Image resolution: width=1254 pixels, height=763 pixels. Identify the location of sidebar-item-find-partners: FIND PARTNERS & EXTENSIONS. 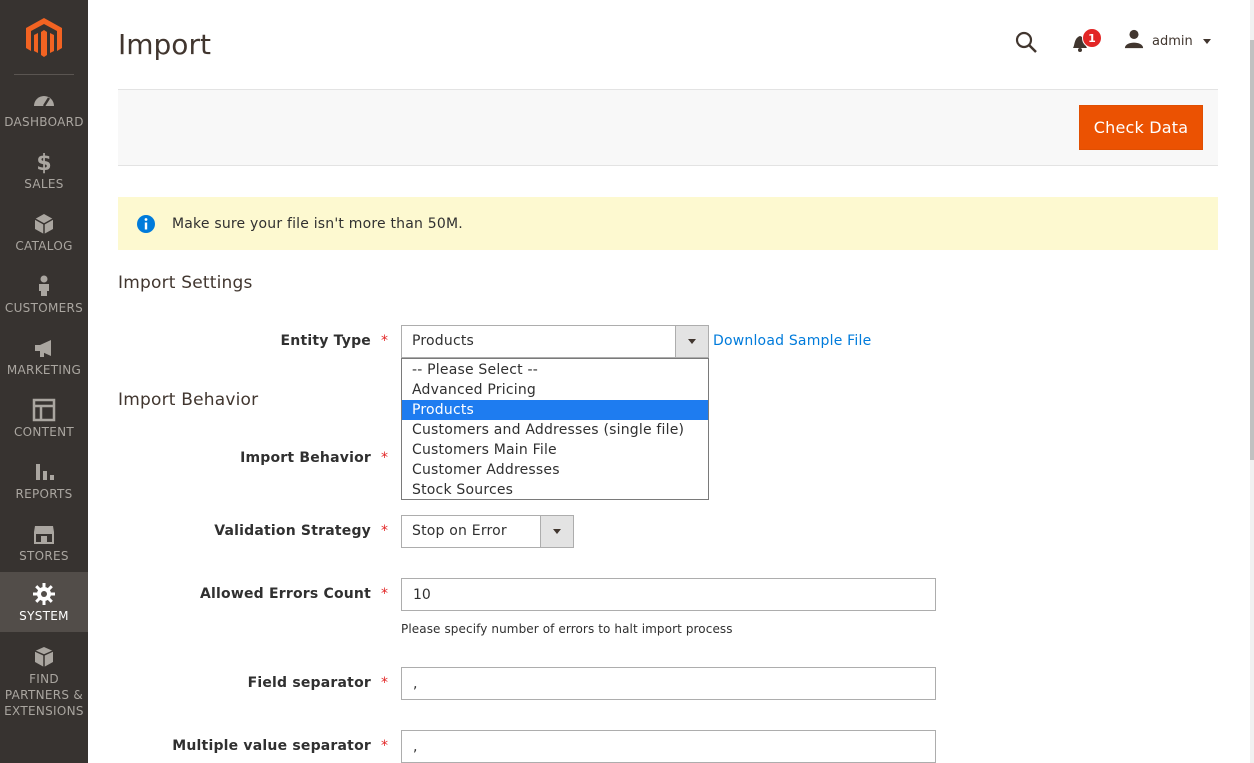
(44, 685).